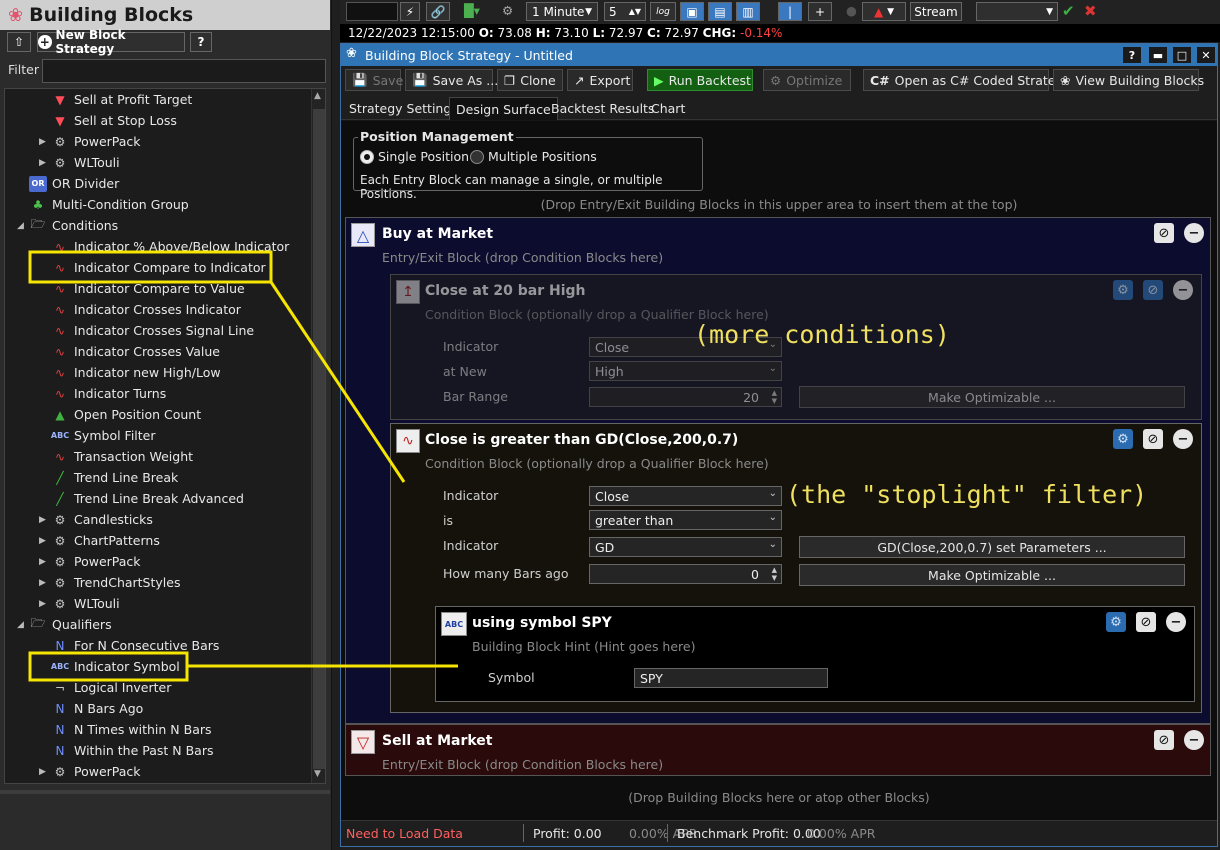 The image size is (1220, 850). I want to click on highlight-box-compare-indicator, so click(150, 267).